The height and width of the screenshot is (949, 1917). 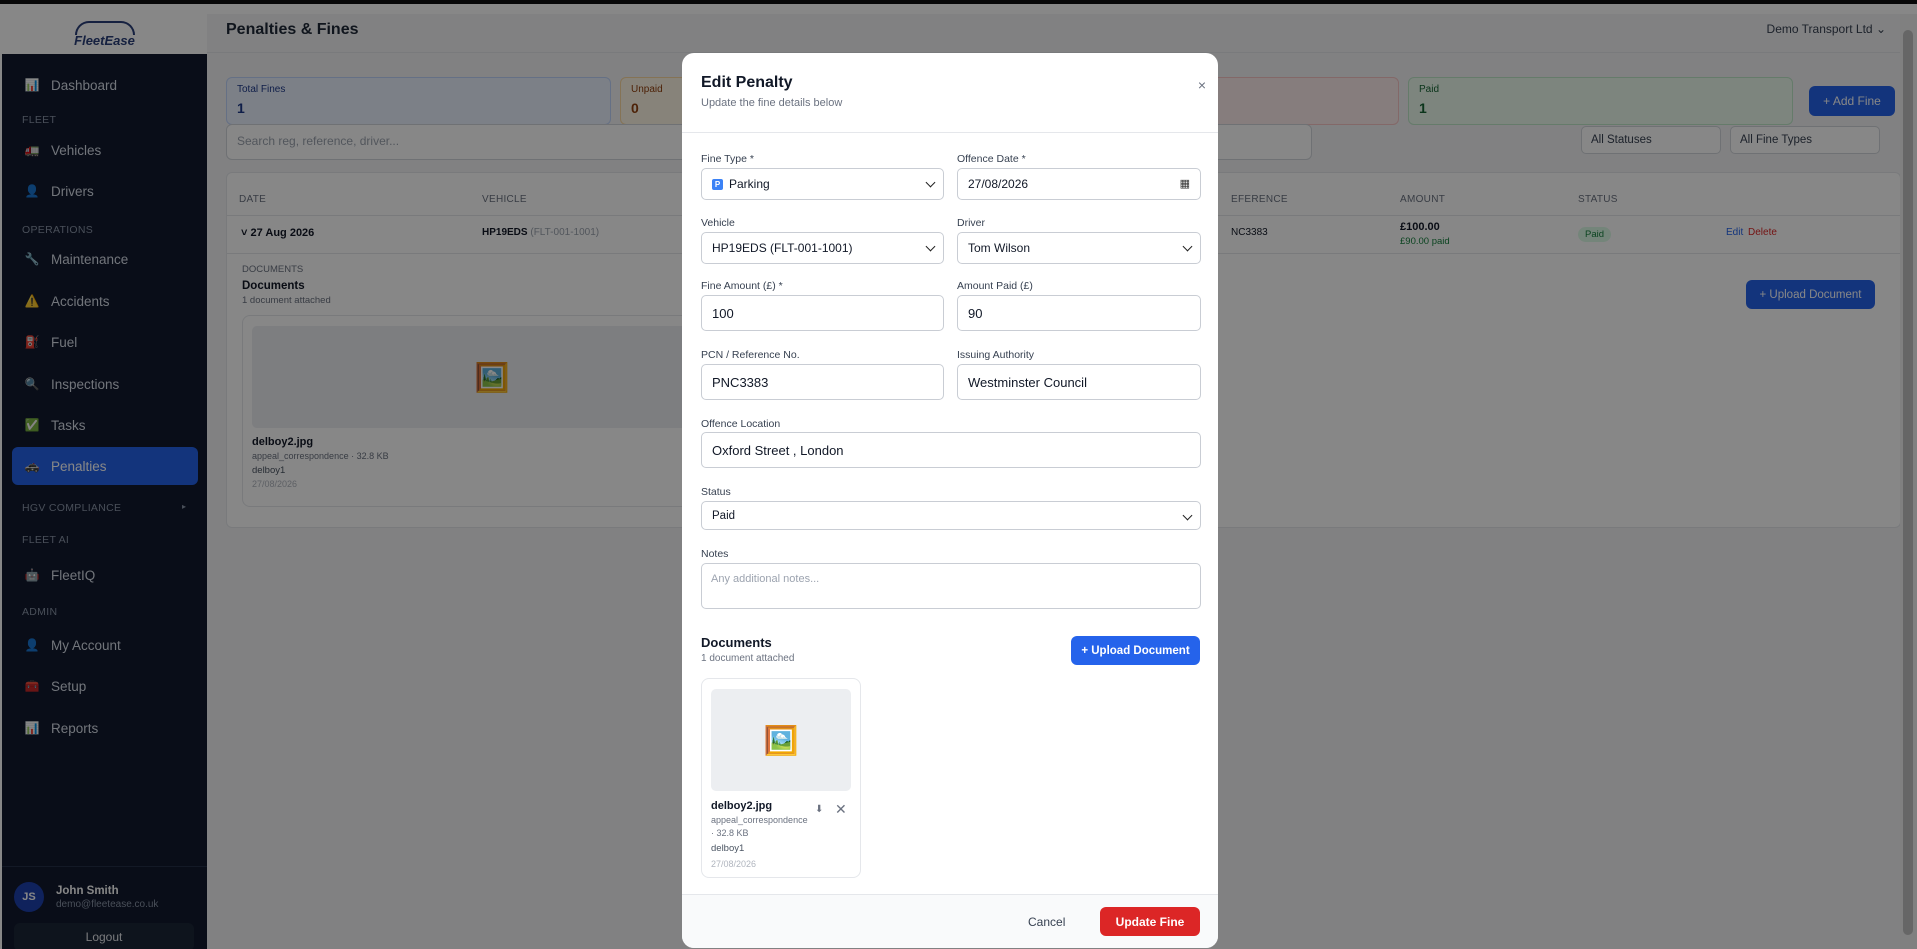 What do you see at coordinates (950, 921) in the screenshot?
I see `modal-footer: Cancel Update Fine` at bounding box center [950, 921].